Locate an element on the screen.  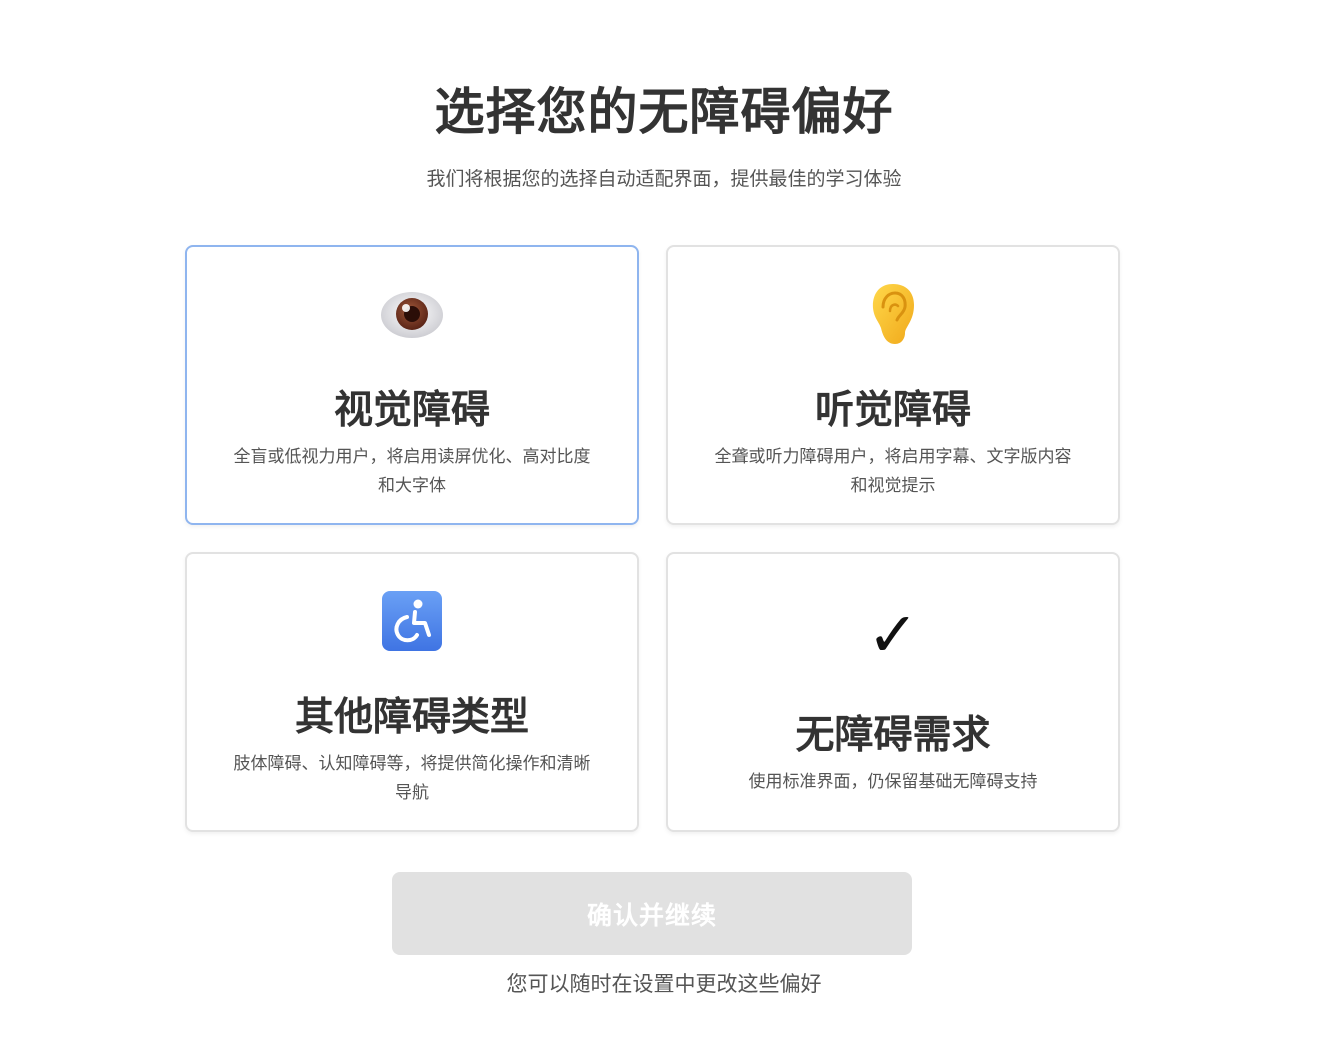
option-description: 全聋或听力障碍用户，将启用字幕、文字版内容和视觉提示 is located at coordinates (893, 471).